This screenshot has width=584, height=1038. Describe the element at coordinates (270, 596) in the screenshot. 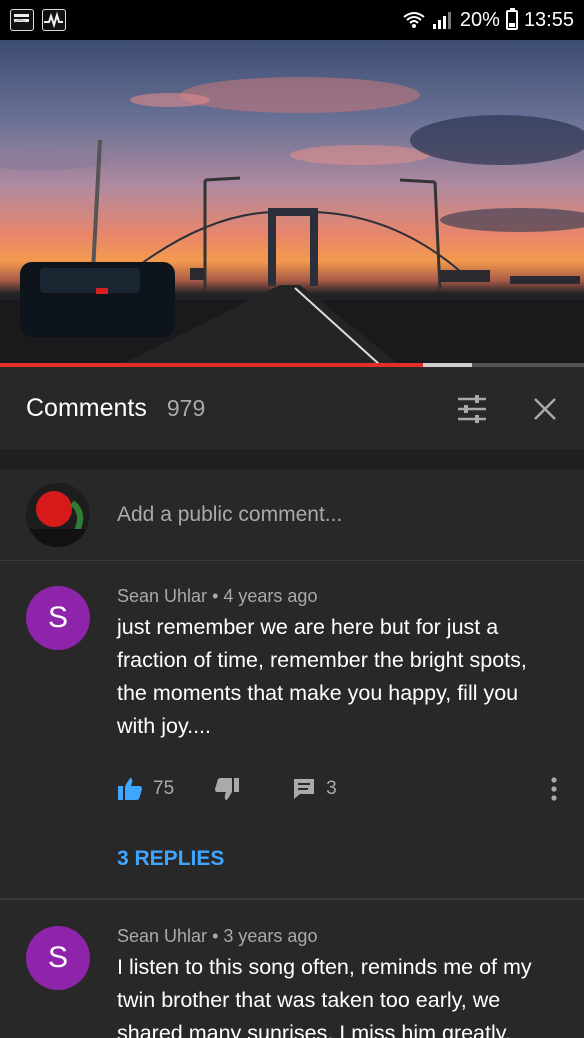

I see `comment-age: 4 years ago` at that location.